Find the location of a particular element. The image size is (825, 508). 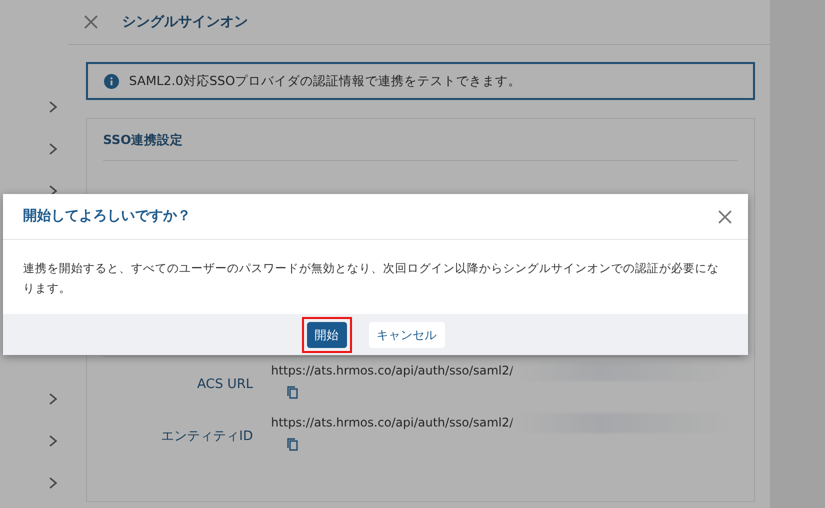

cancel-button: キャンセル is located at coordinates (406, 335).